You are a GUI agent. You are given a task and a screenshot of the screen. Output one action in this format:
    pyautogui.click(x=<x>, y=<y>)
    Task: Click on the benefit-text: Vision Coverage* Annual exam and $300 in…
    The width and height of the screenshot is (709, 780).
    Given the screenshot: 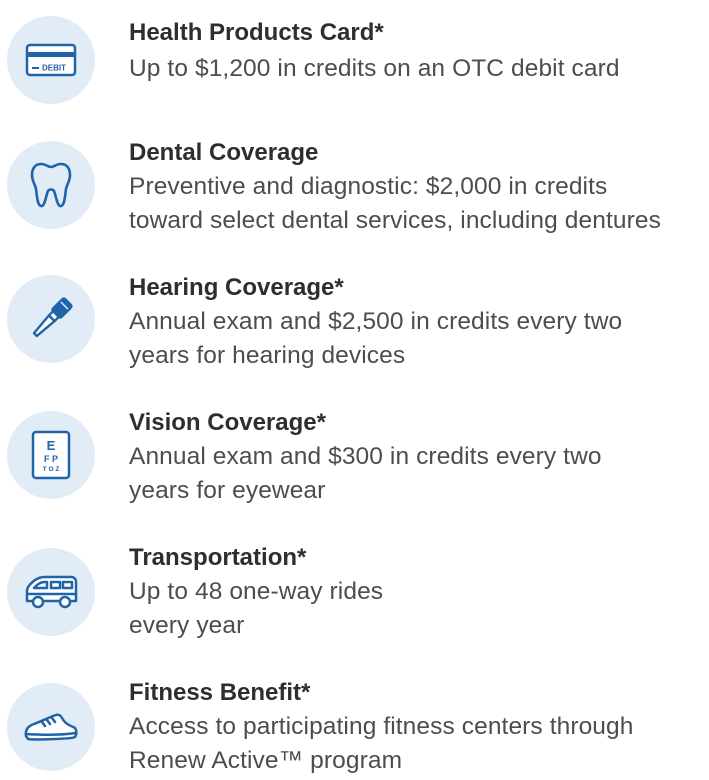 What is the action you would take?
    pyautogui.click(x=418, y=458)
    